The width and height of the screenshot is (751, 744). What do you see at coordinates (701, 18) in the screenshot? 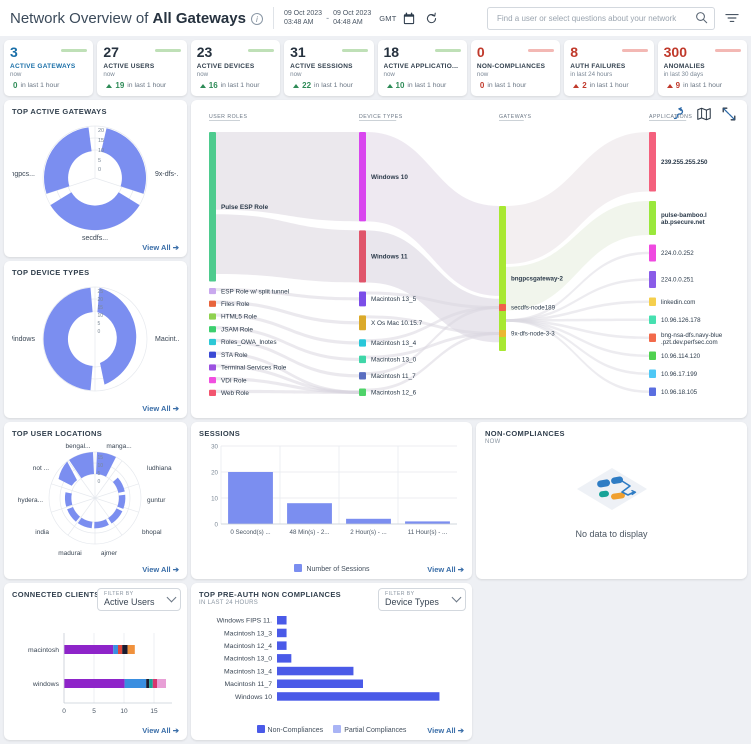
I see `search-icon` at bounding box center [701, 18].